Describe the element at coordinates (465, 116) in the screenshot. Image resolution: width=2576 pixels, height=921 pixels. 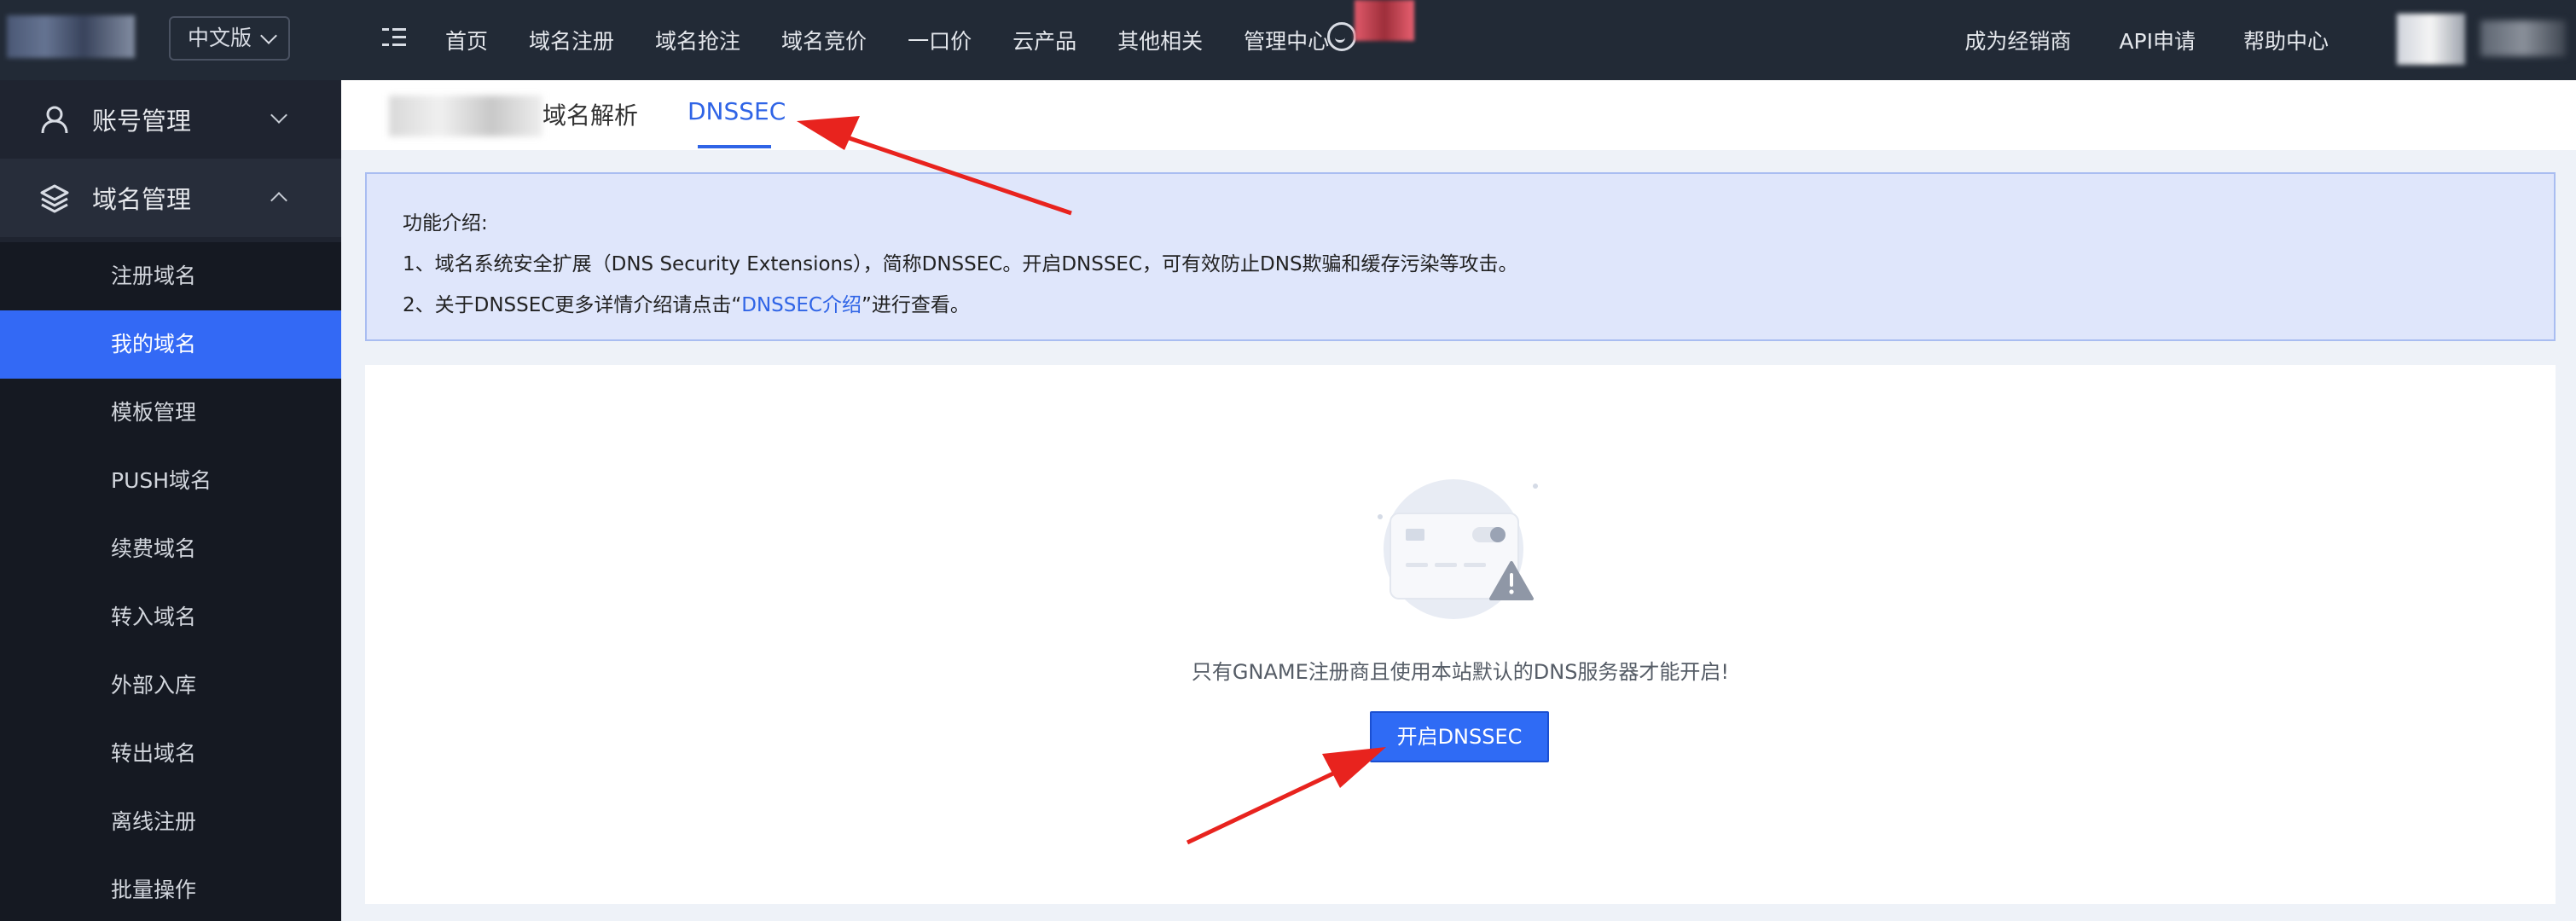
I see `blurred-domain-name` at that location.